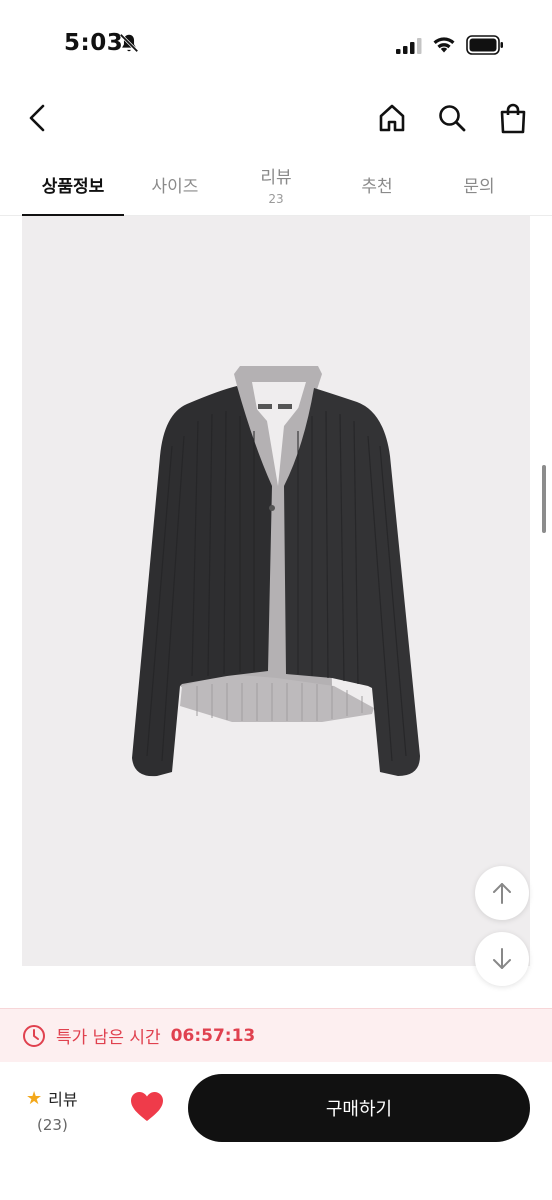  Describe the element at coordinates (276, 177) in the screenshot. I see `tab-label: 리뷰` at that location.